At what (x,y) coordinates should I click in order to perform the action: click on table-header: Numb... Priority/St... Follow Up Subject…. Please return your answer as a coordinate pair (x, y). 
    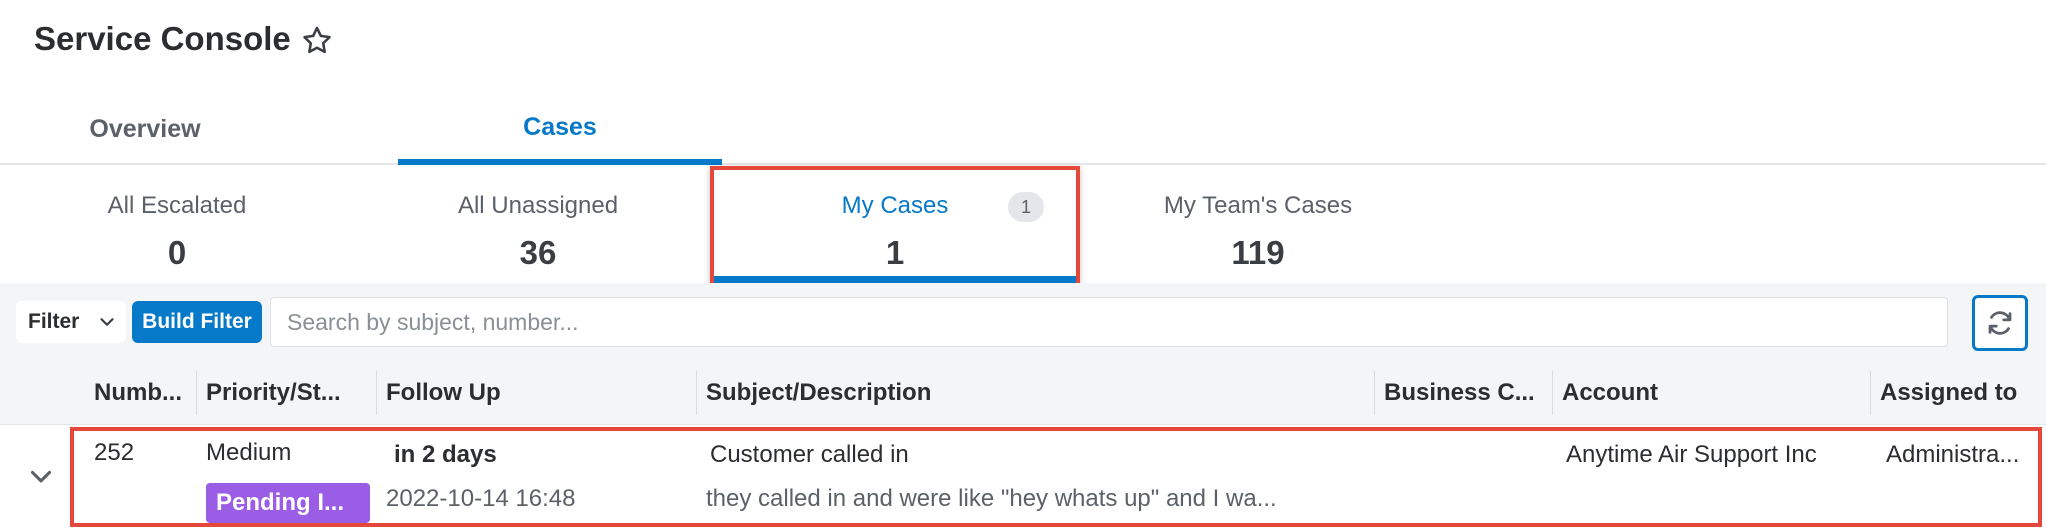
    Looking at the image, I should click on (1023, 393).